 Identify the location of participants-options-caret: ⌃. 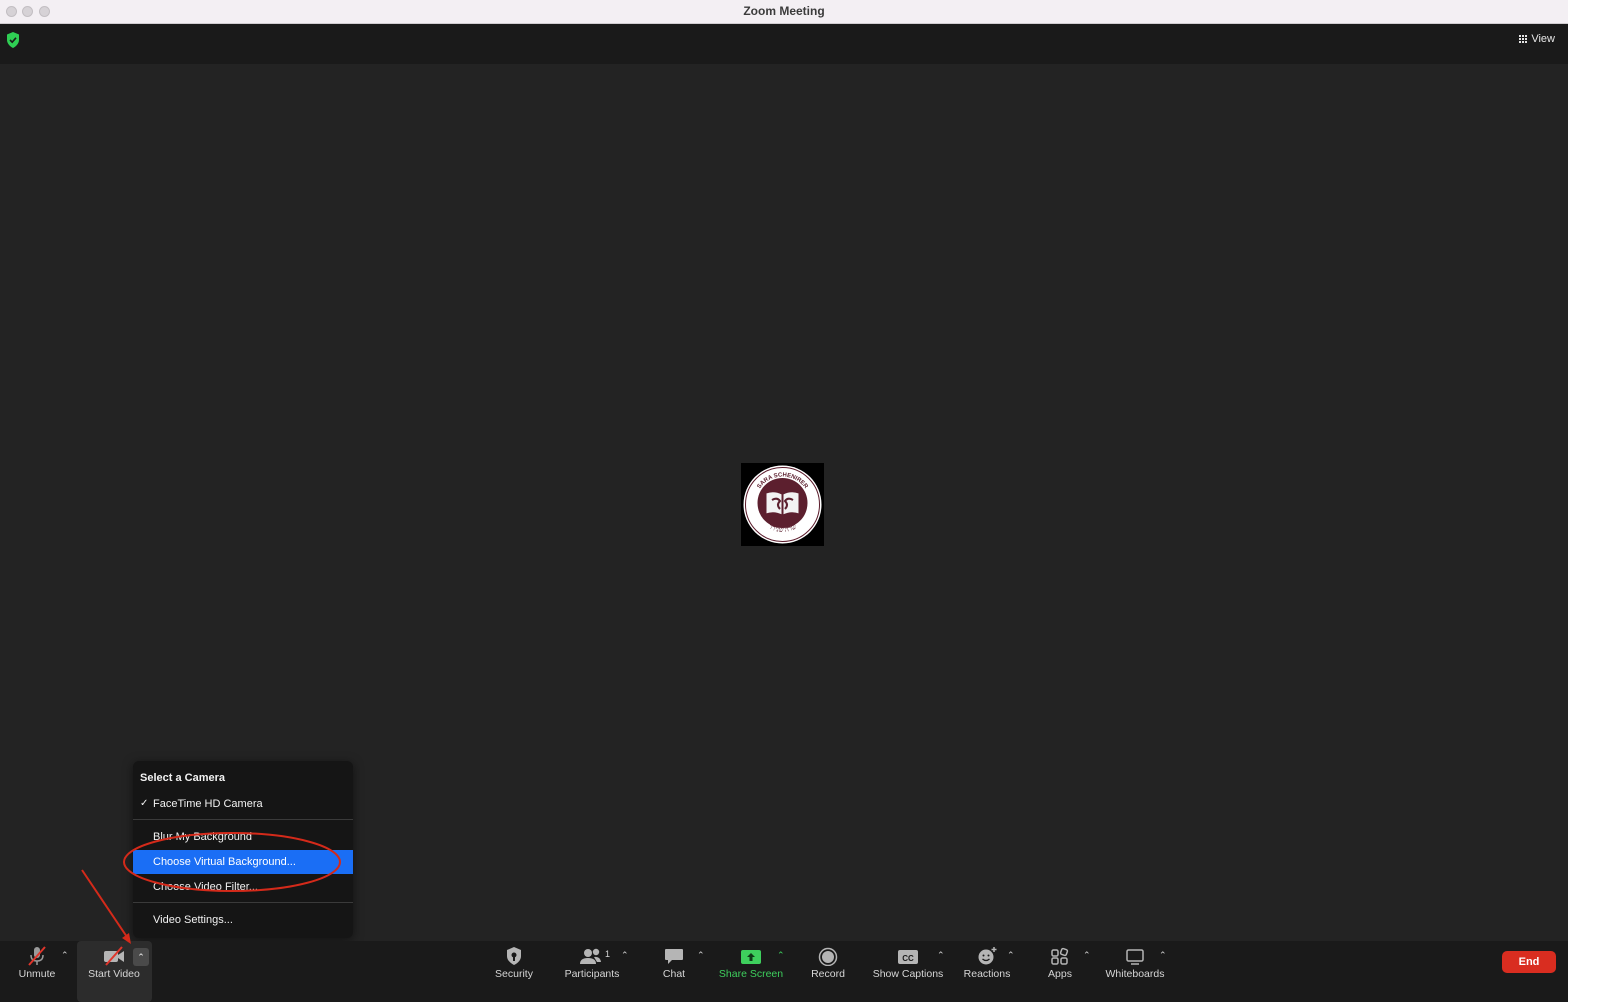
(625, 955).